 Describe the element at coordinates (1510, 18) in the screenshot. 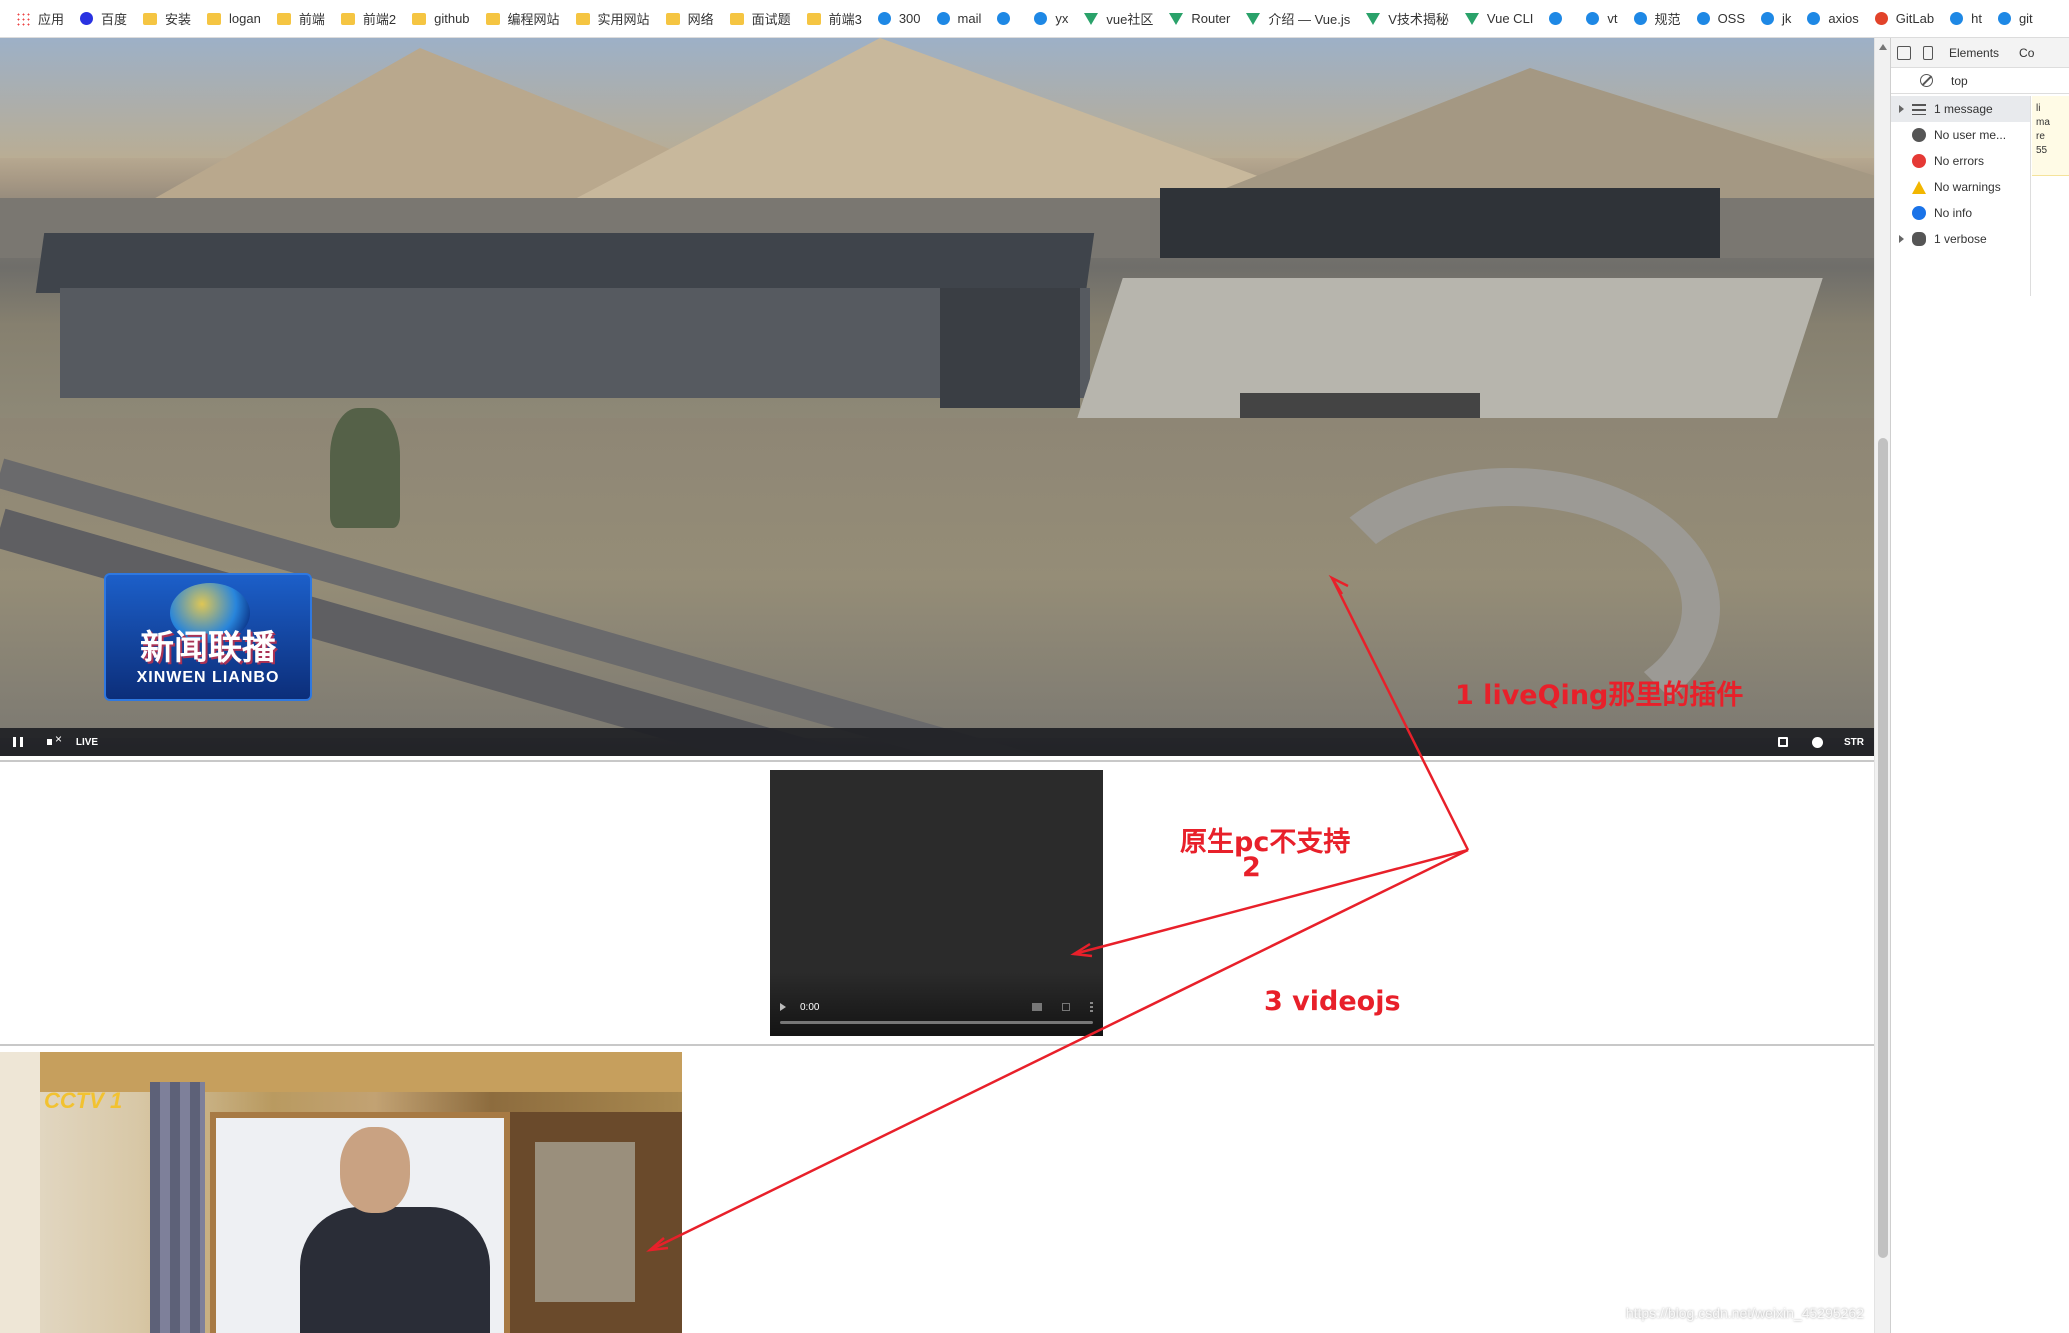

I see `bookmark-label: Vue CLI` at that location.